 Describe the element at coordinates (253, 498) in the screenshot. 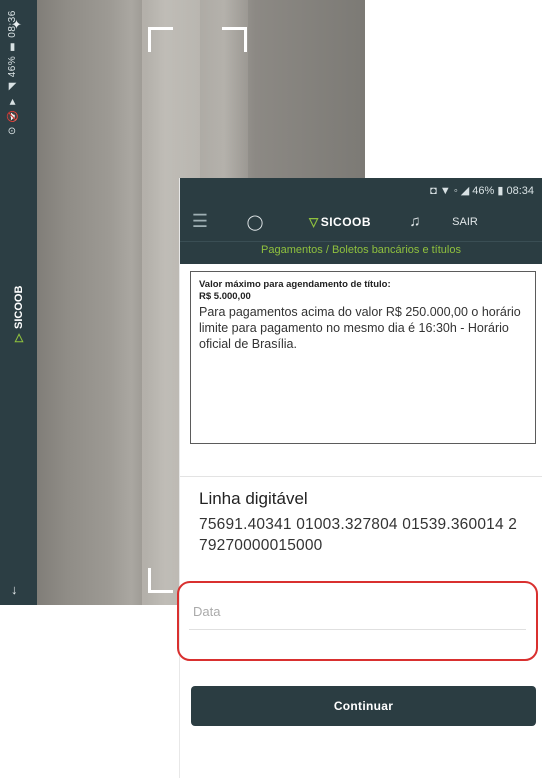

I see `linha-digitavel-label: Linha digitável` at that location.